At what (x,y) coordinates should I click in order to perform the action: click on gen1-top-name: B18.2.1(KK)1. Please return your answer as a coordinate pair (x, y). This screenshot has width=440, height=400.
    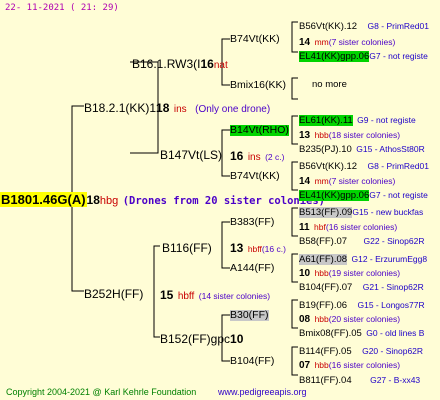
    Looking at the image, I should click on (120, 108).